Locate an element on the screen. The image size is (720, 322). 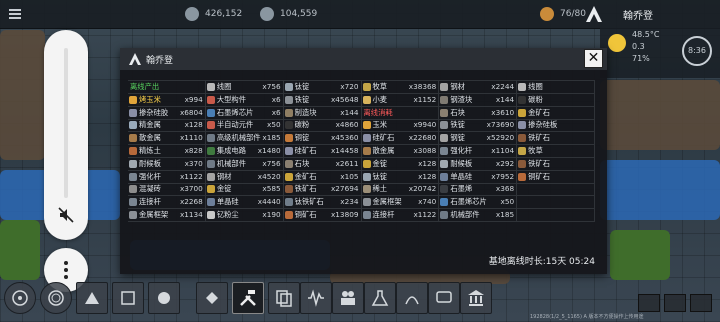
menu-icon is located at coordinates (15, 14).